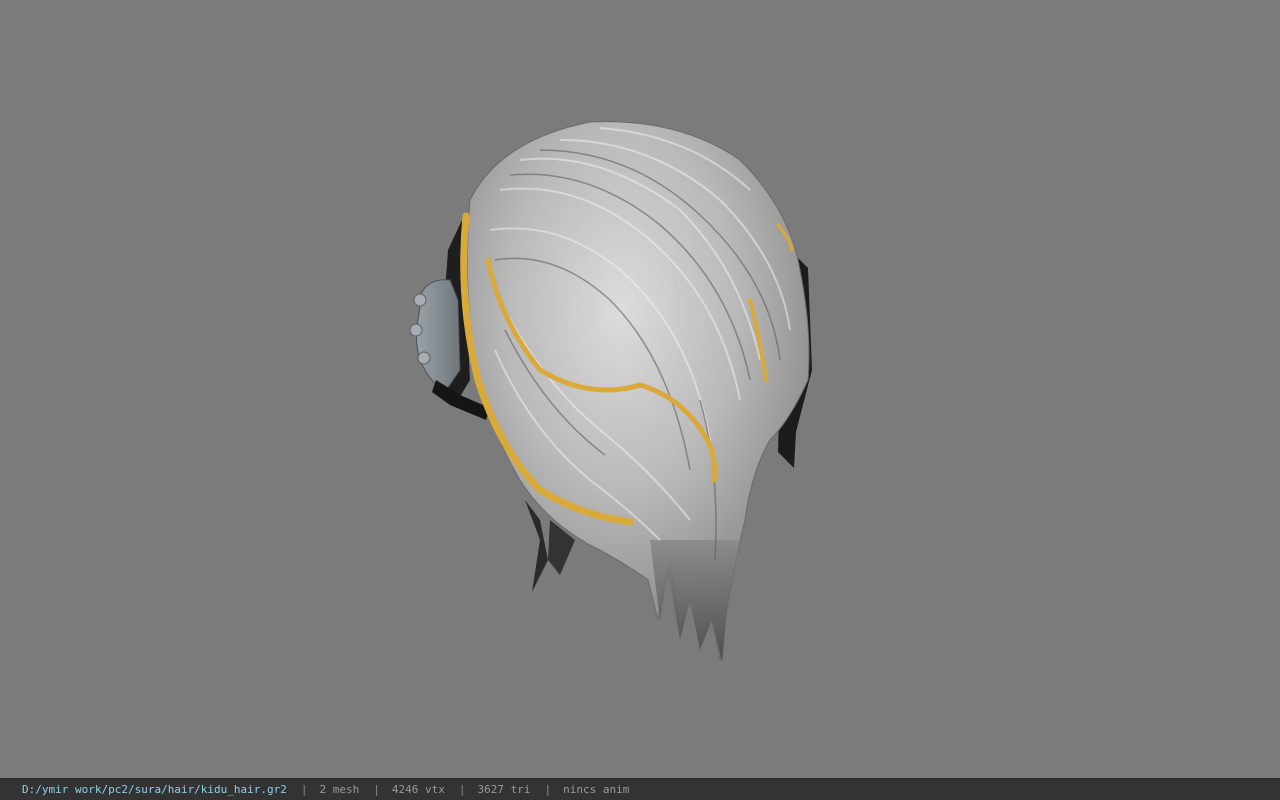 The width and height of the screenshot is (1280, 800). Describe the element at coordinates (154, 789) in the screenshot. I see `file-path: D:/ymir work/pc2/sura/hair/kidu_hair.gr2` at that location.